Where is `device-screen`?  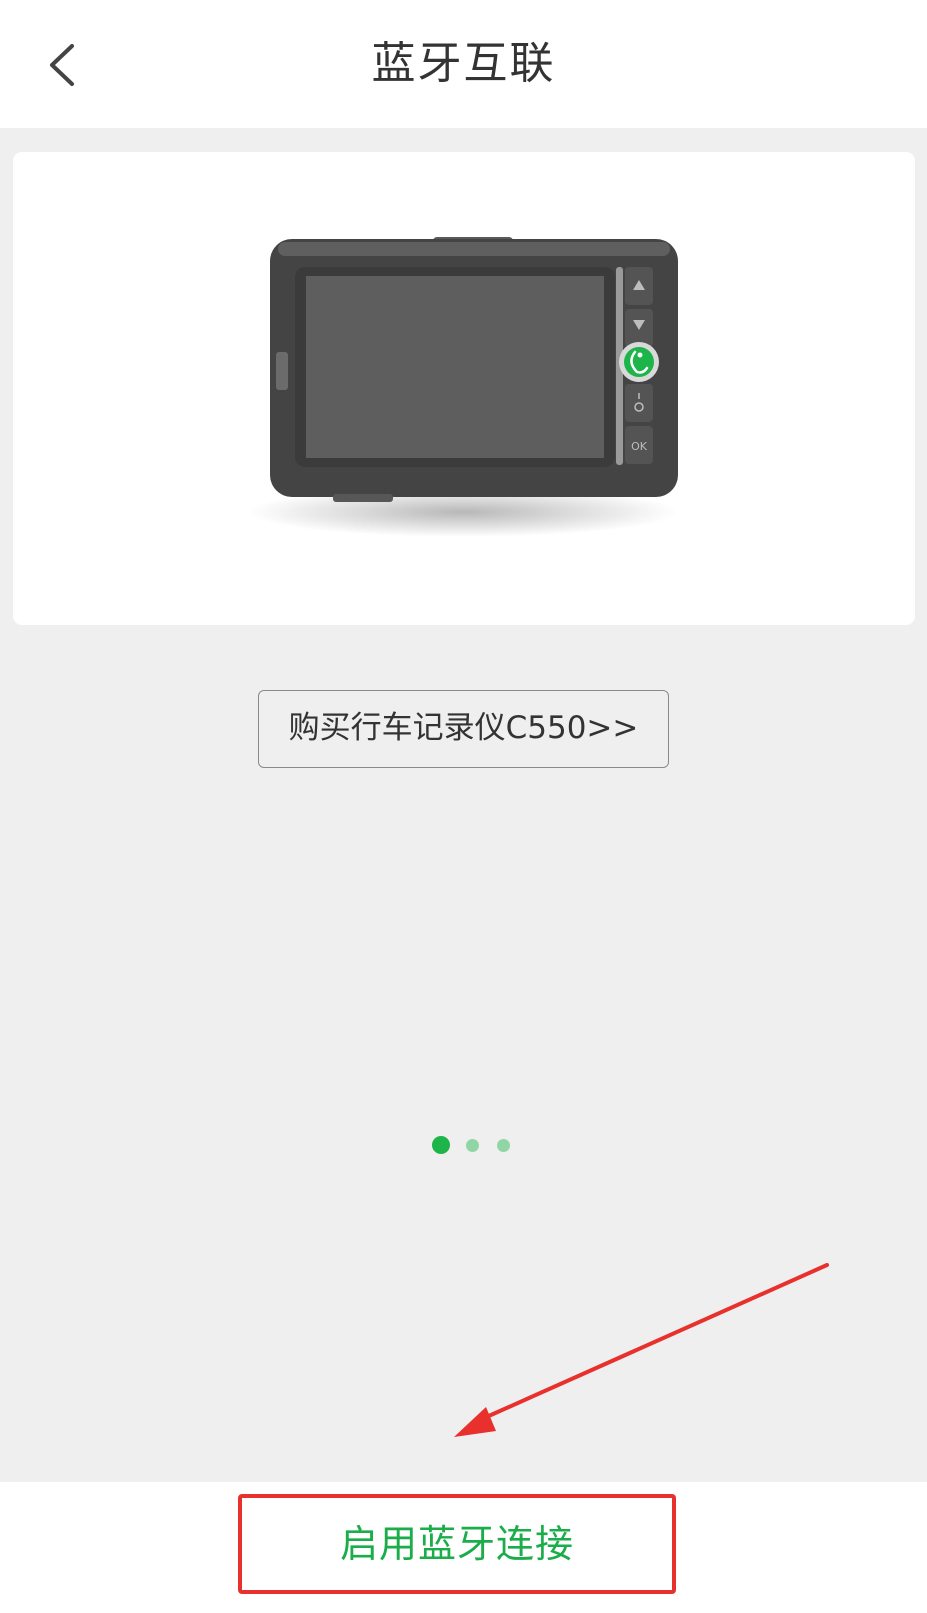 device-screen is located at coordinates (455, 367).